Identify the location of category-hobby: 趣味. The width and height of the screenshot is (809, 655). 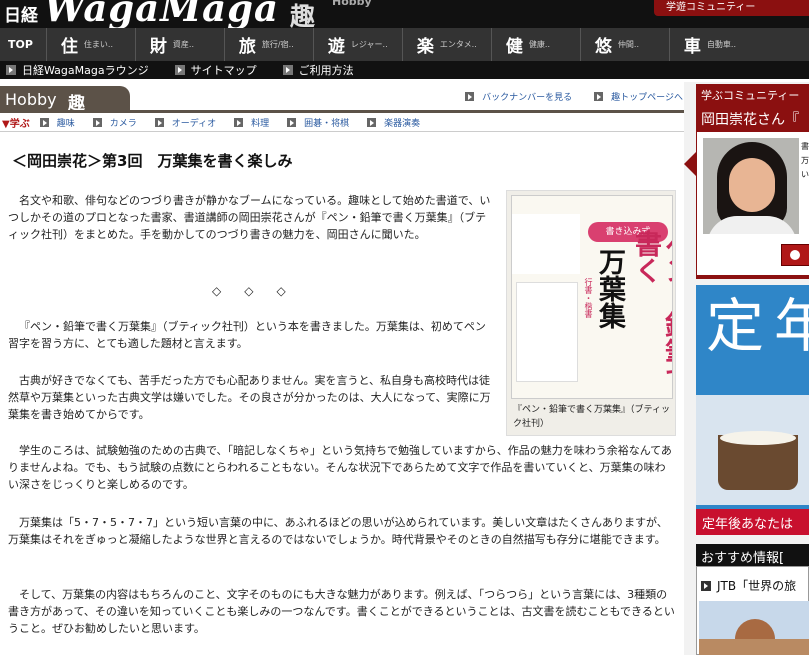
(57, 122).